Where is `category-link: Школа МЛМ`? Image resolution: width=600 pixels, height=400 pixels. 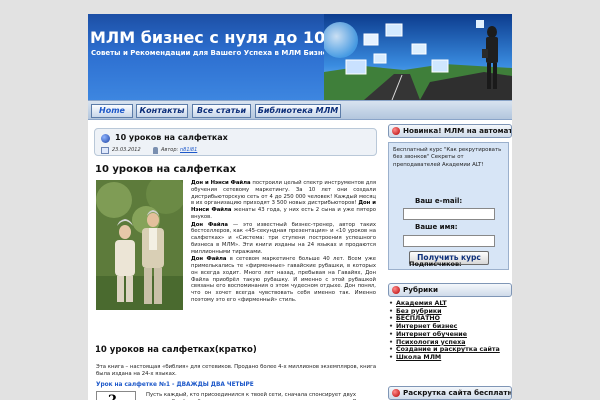 category-link: Школа МЛМ is located at coordinates (418, 357).